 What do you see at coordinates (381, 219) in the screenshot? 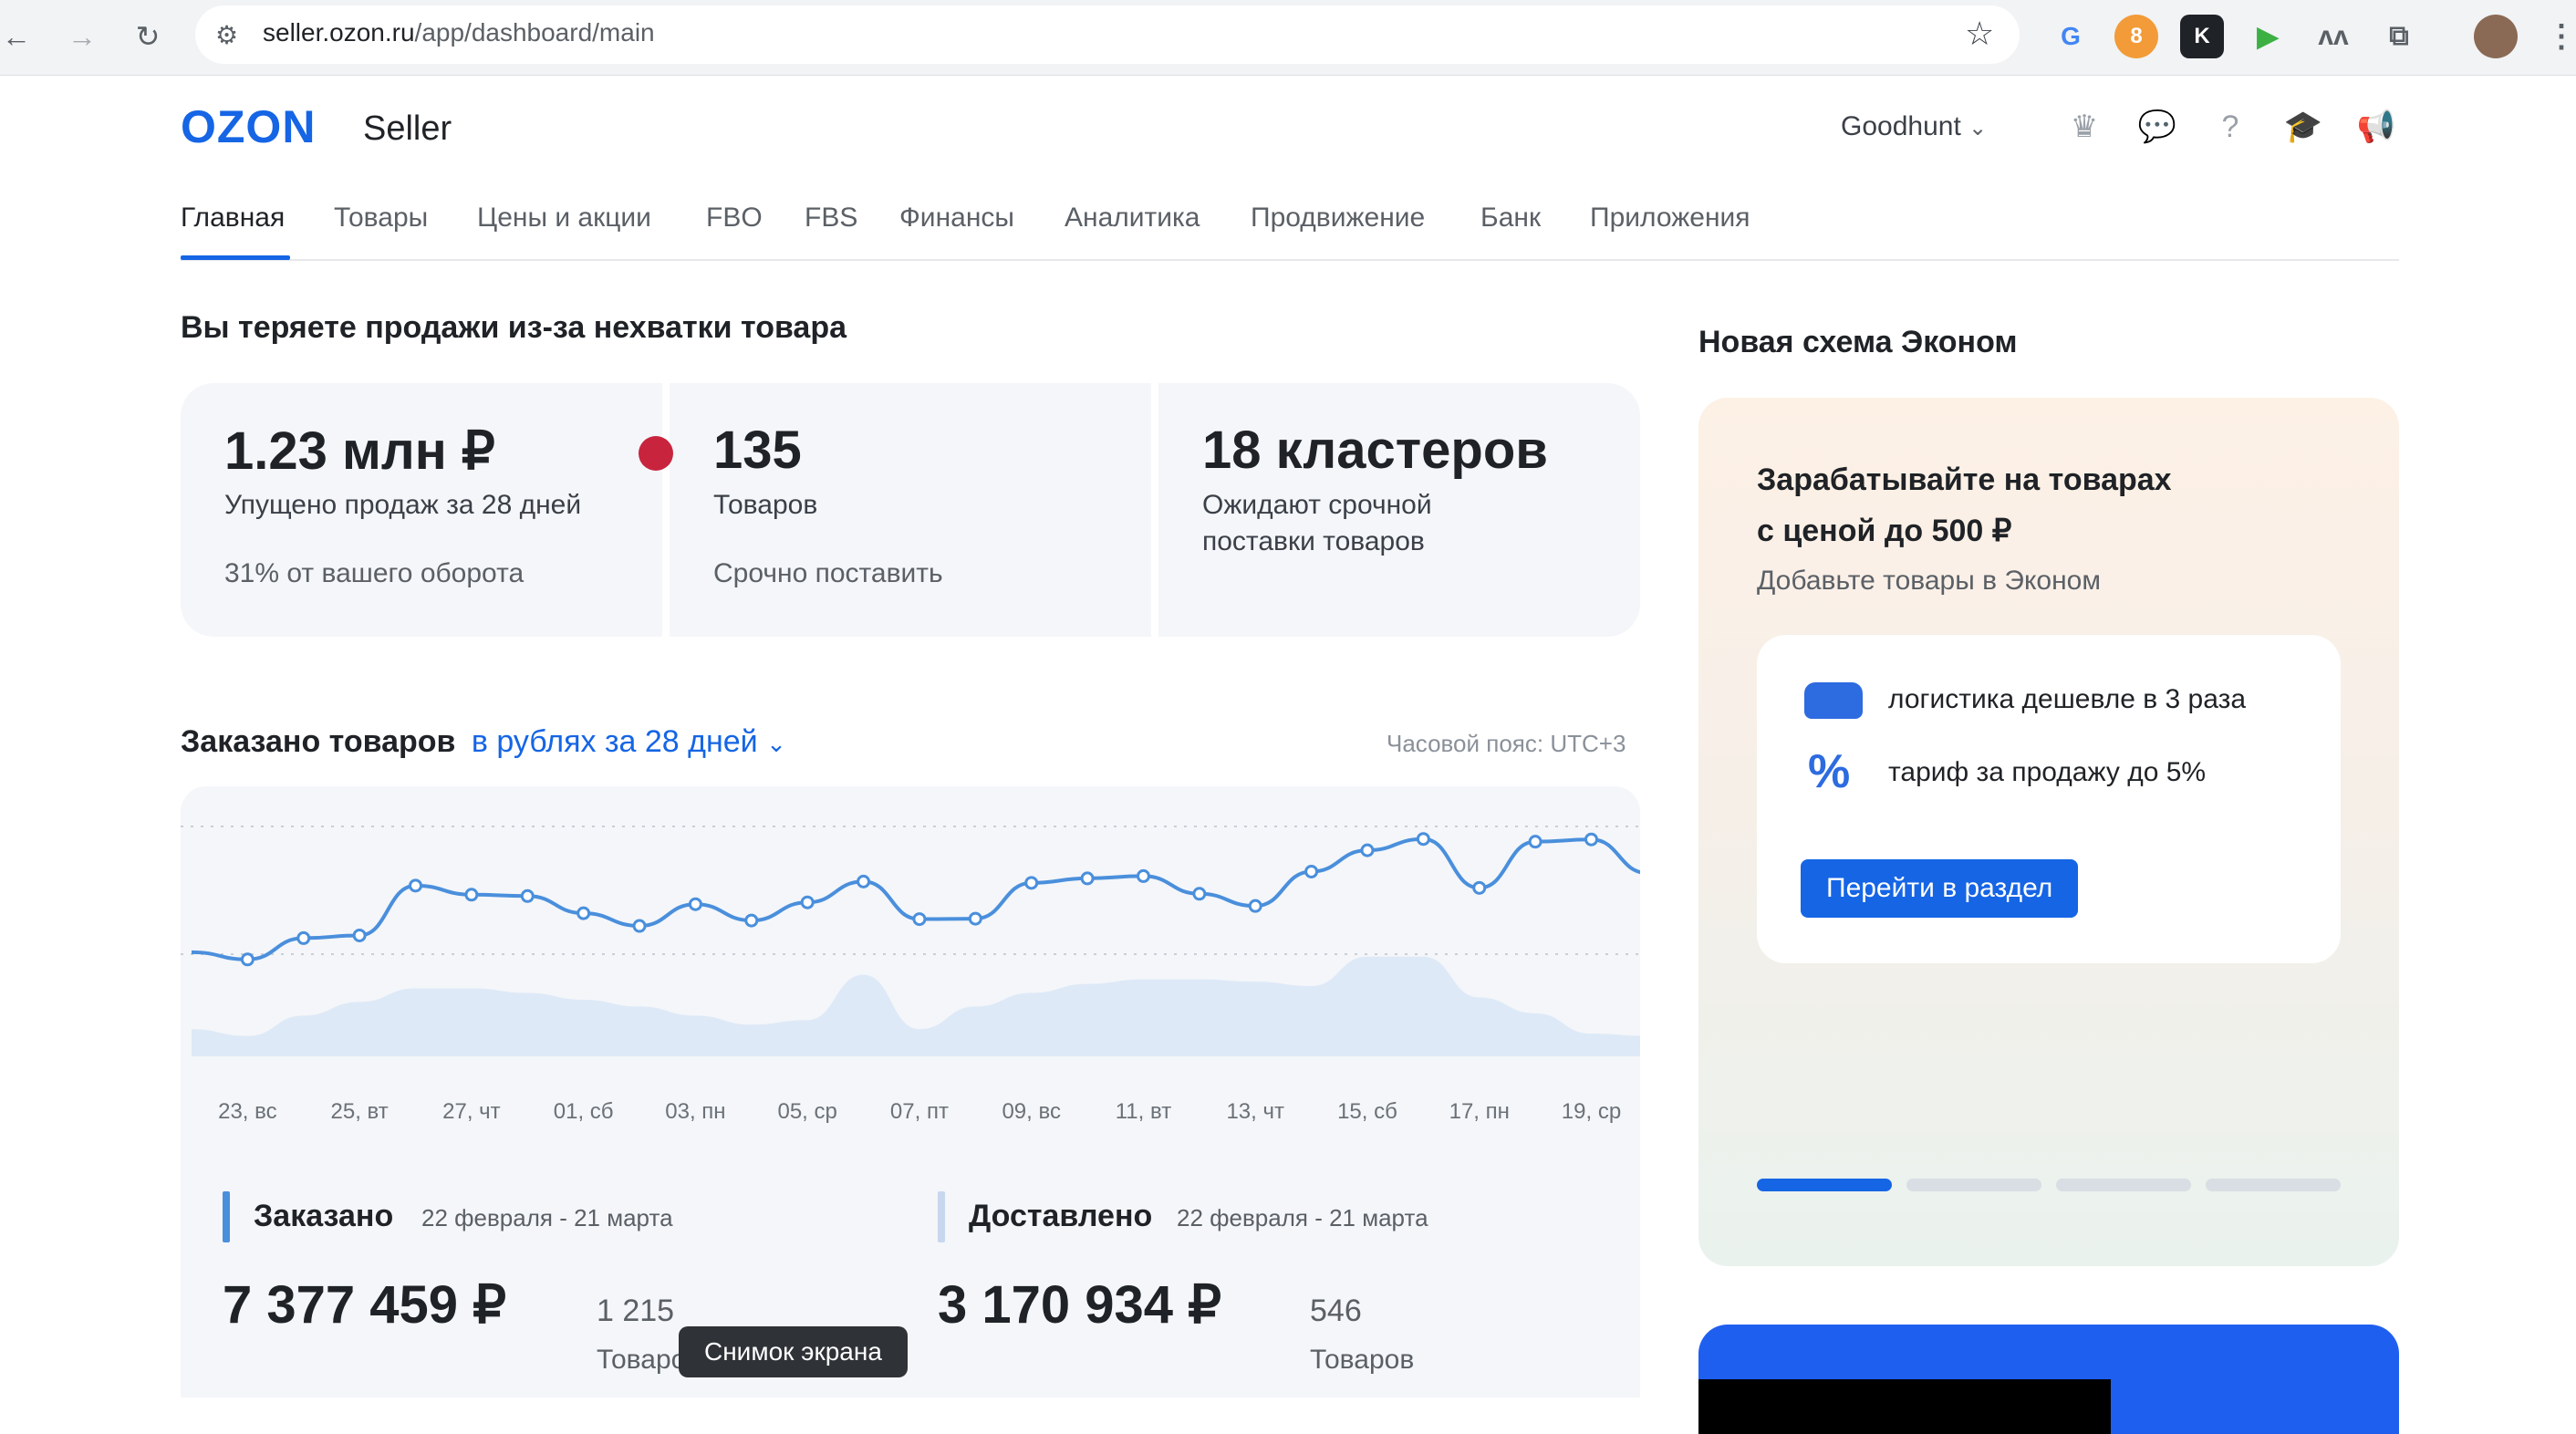
I see `tab-products: Товары` at bounding box center [381, 219].